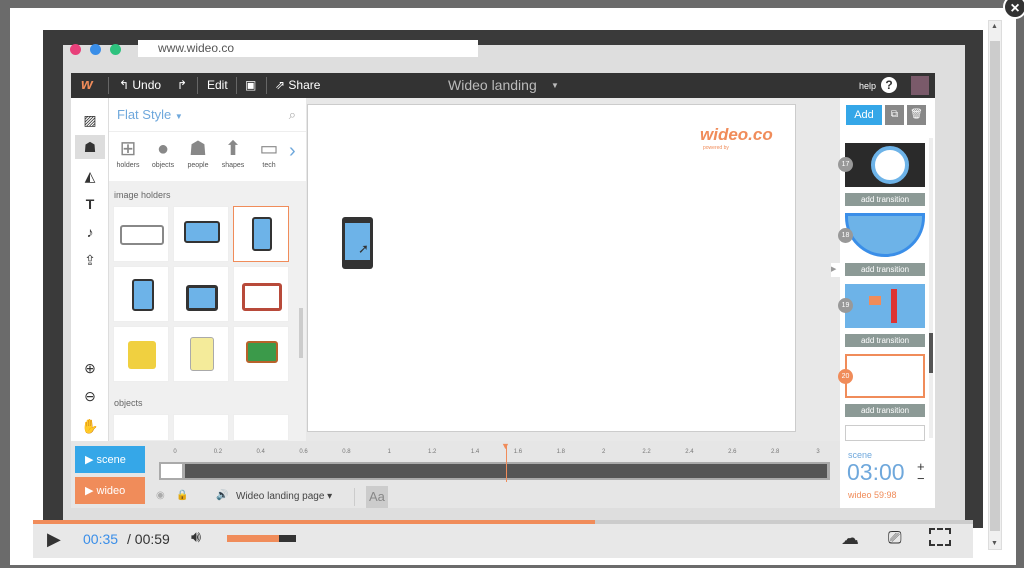 The width and height of the screenshot is (1024, 568). What do you see at coordinates (301, 333) in the screenshot?
I see `library-scrollbar` at bounding box center [301, 333].